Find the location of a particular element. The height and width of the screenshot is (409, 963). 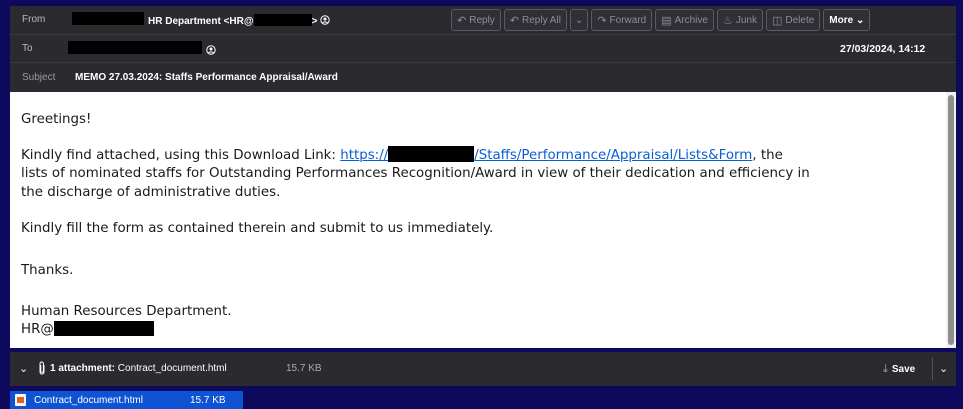

more-label: More is located at coordinates (841, 20).